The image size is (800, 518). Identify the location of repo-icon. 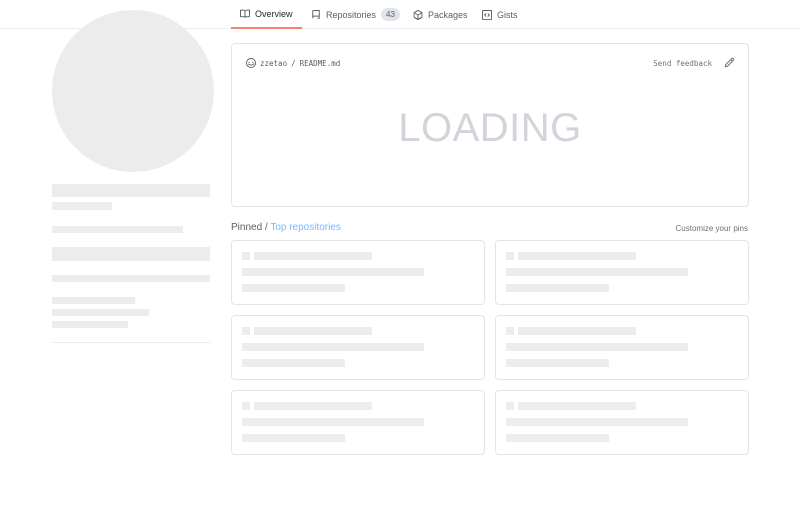
(316, 14).